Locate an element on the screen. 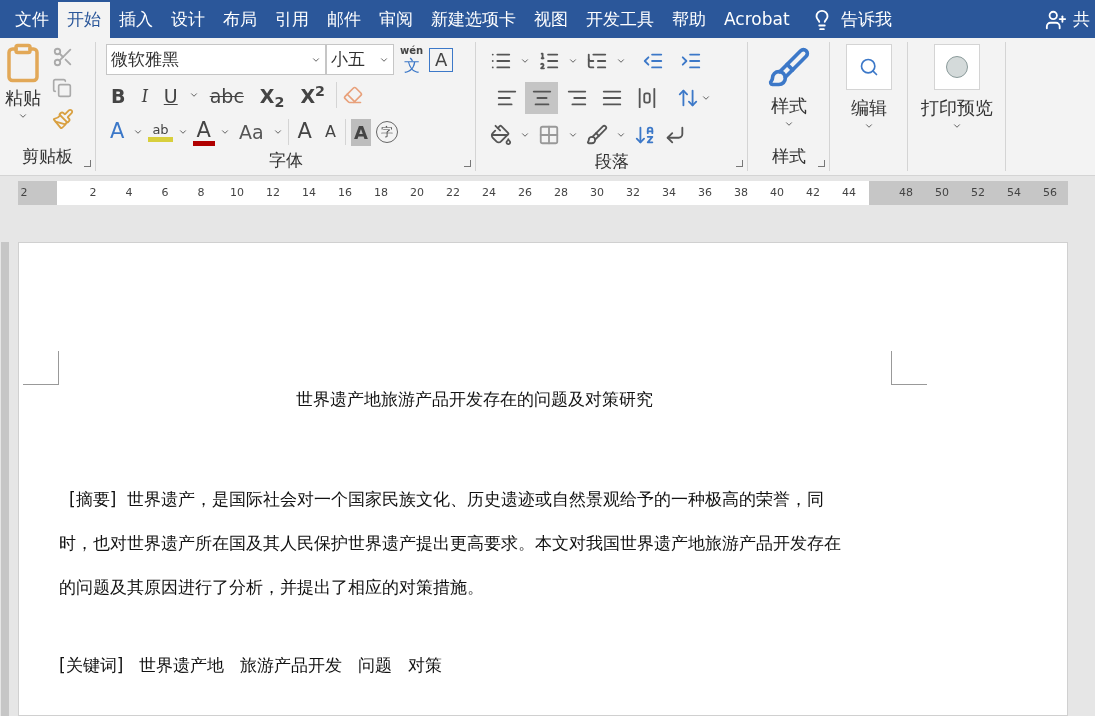  cut-icon is located at coordinates (63, 57).